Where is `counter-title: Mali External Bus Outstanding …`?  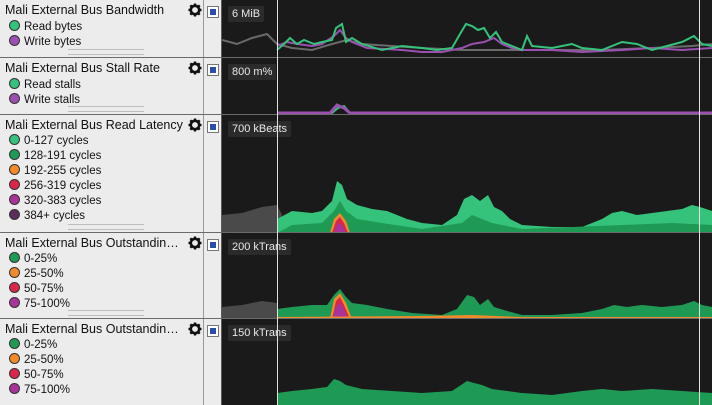
counter-title: Mali External Bus Outstanding … is located at coordinates (94, 329).